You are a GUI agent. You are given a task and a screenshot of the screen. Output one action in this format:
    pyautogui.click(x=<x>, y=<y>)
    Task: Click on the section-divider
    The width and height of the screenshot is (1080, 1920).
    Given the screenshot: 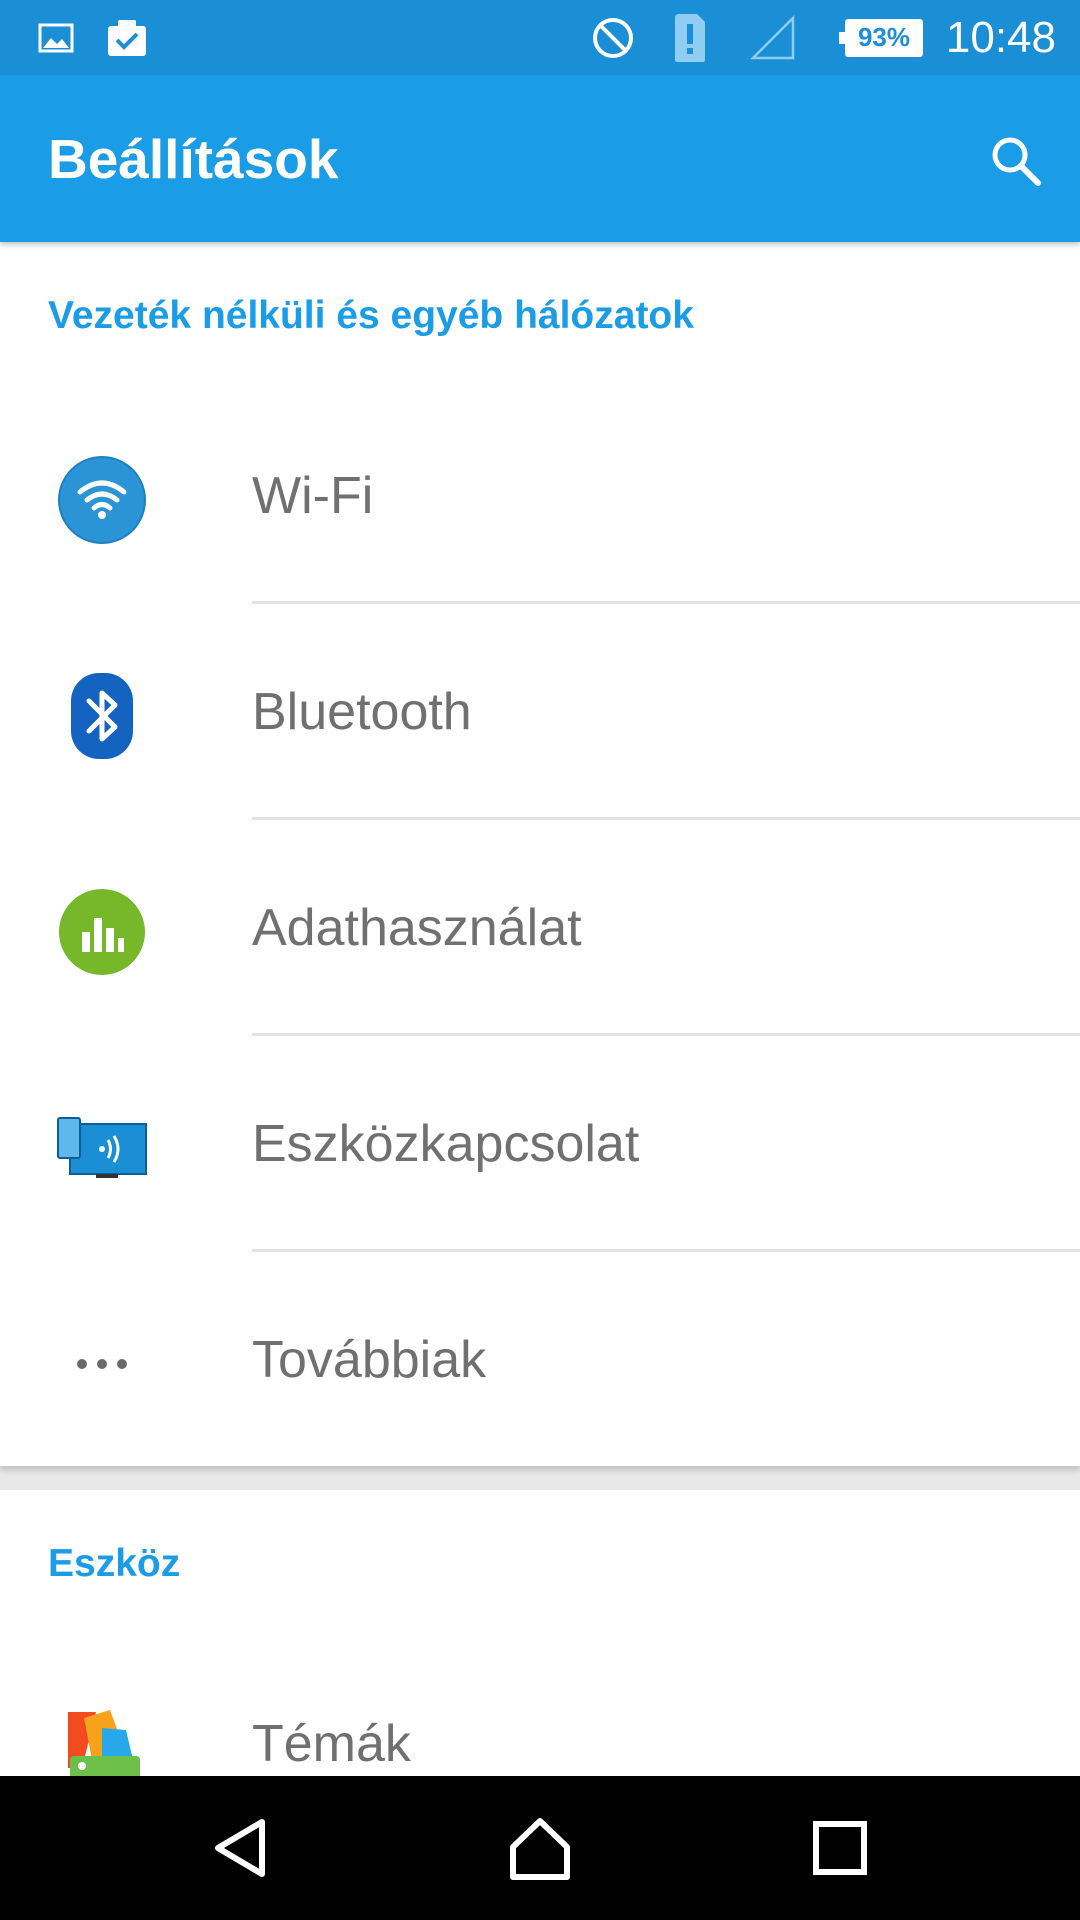 What is the action you would take?
    pyautogui.click(x=540, y=1478)
    